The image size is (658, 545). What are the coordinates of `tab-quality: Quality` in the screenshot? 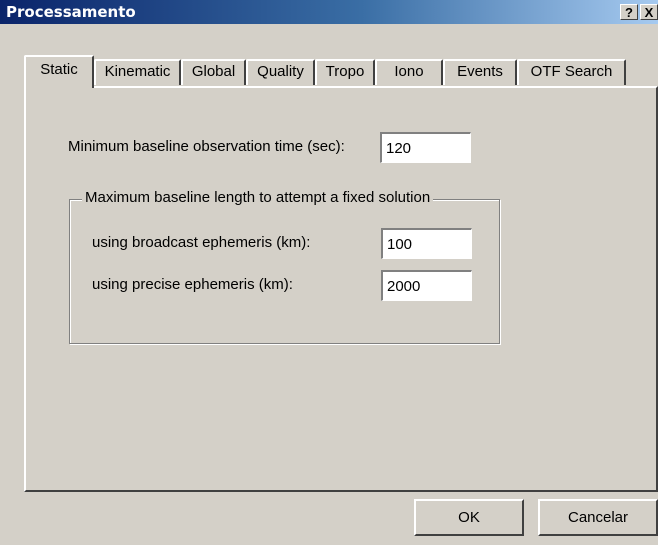 It's located at (280, 72).